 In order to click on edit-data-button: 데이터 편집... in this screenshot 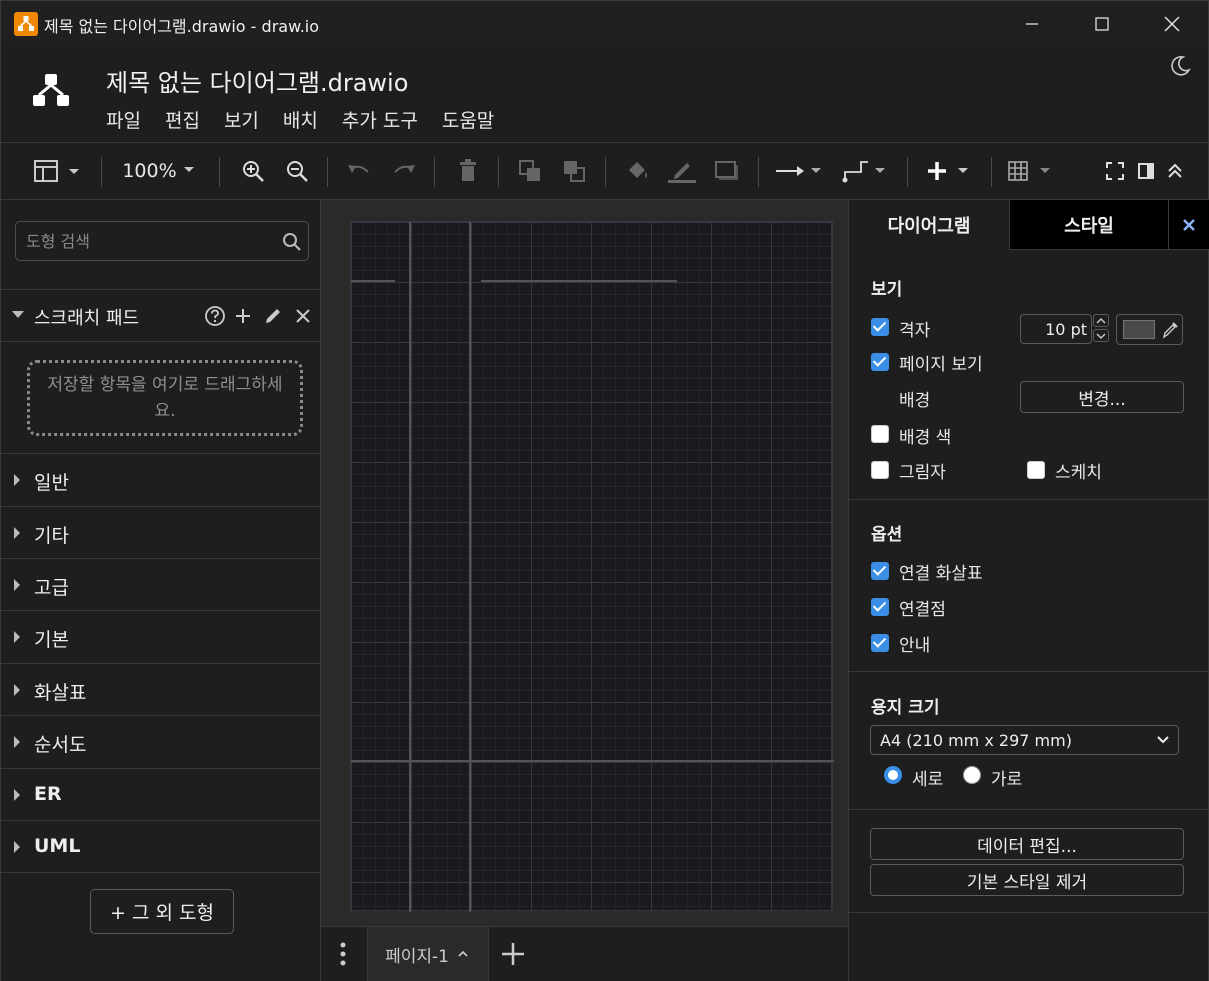, I will do `click(1027, 844)`.